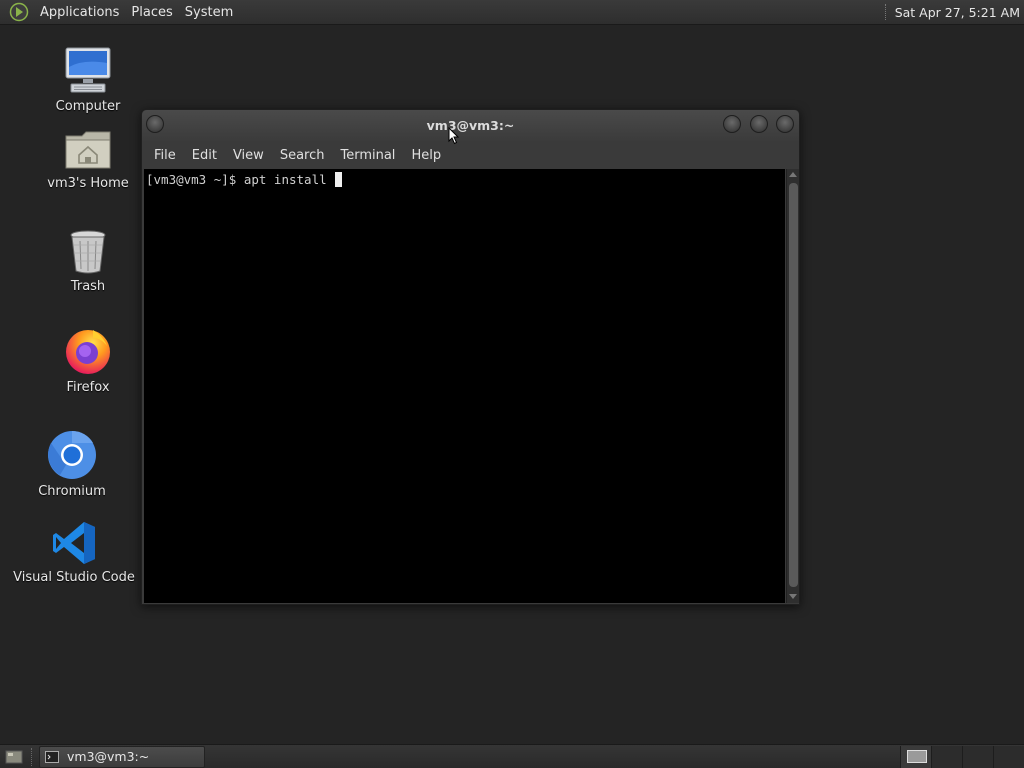 The image size is (1024, 768). I want to click on menu-edit: Edit, so click(204, 155).